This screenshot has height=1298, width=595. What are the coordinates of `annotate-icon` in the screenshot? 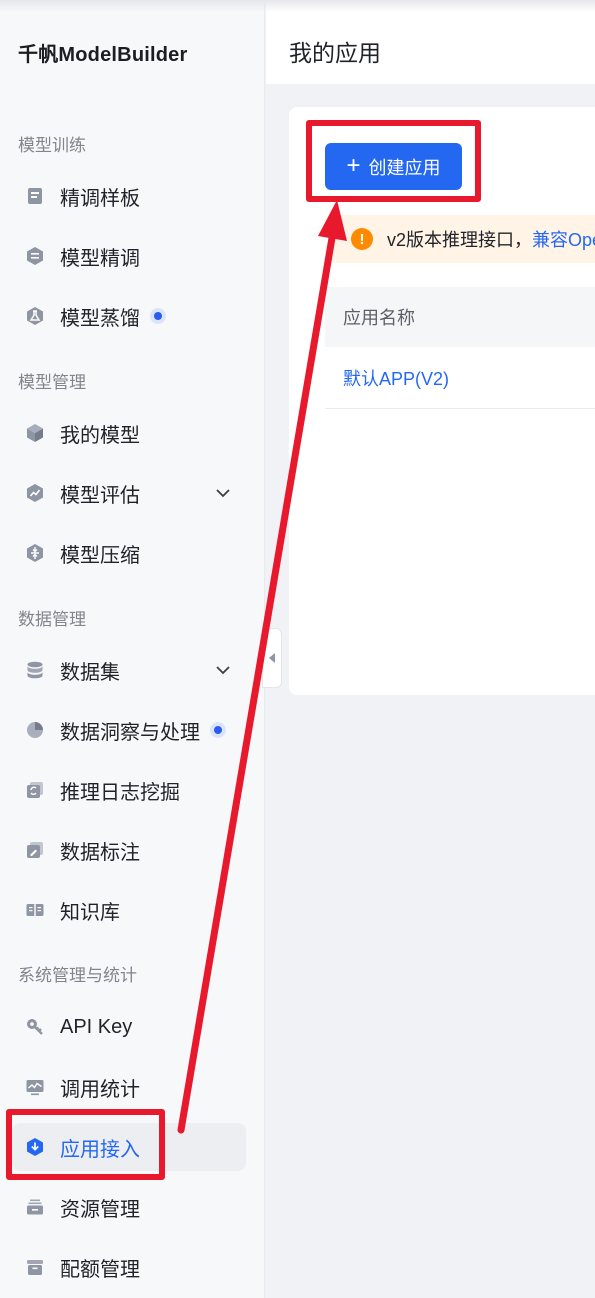 It's located at (35, 850).